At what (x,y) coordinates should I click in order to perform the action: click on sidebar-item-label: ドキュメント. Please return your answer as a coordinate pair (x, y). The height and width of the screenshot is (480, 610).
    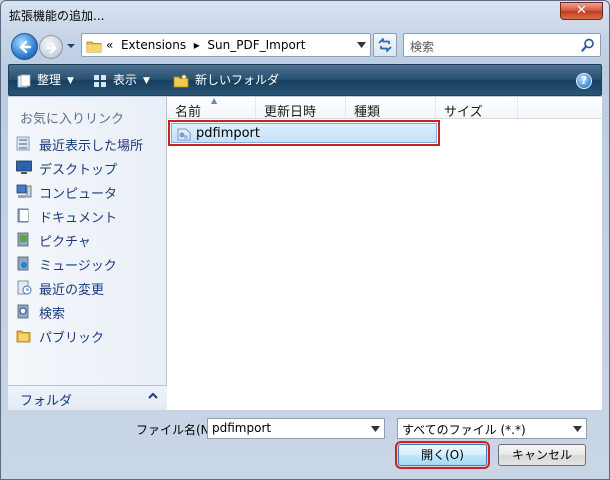
    Looking at the image, I should click on (78, 218).